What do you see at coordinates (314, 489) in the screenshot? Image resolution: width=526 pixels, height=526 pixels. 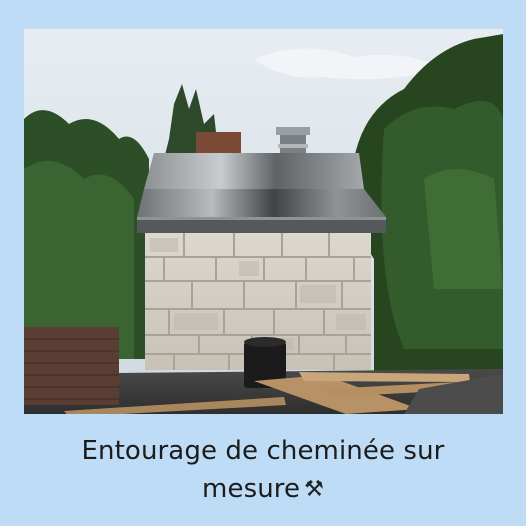 I see `hammer-and-pick-icon: ⚒` at bounding box center [314, 489].